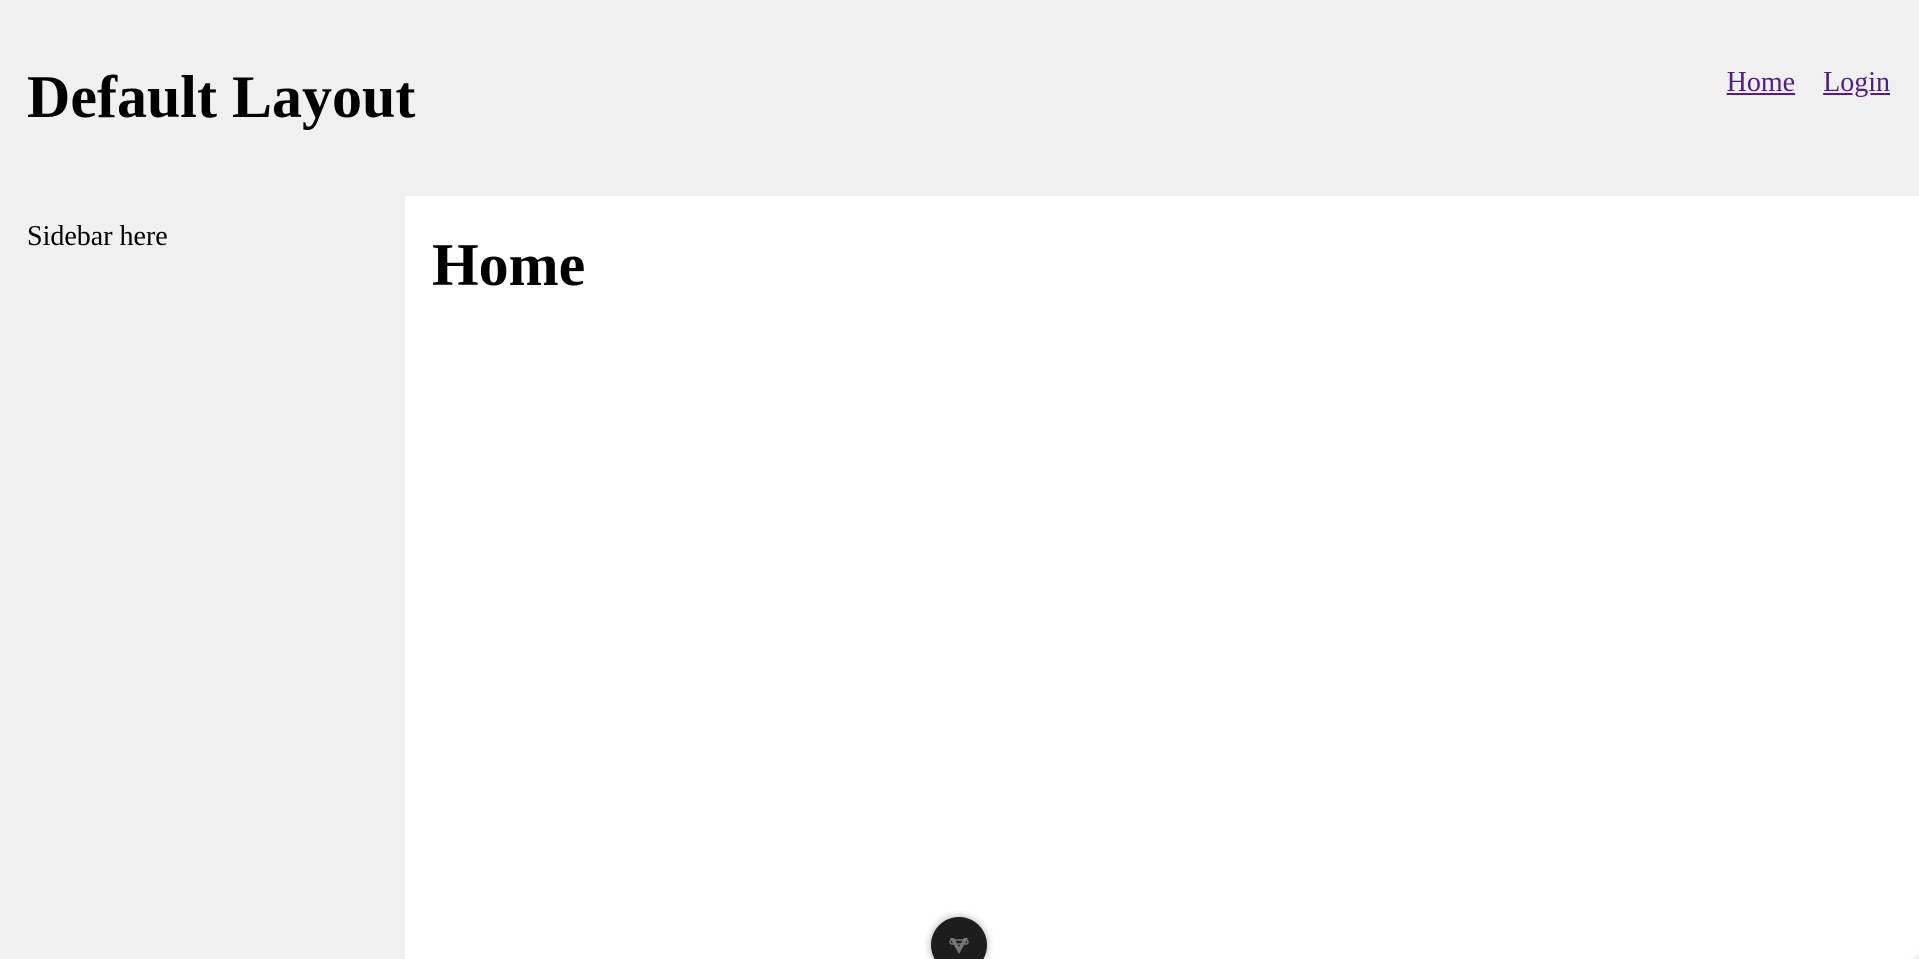 This screenshot has width=1919, height=959. Describe the element at coordinates (221, 97) in the screenshot. I see `site-title: Default Layout` at that location.